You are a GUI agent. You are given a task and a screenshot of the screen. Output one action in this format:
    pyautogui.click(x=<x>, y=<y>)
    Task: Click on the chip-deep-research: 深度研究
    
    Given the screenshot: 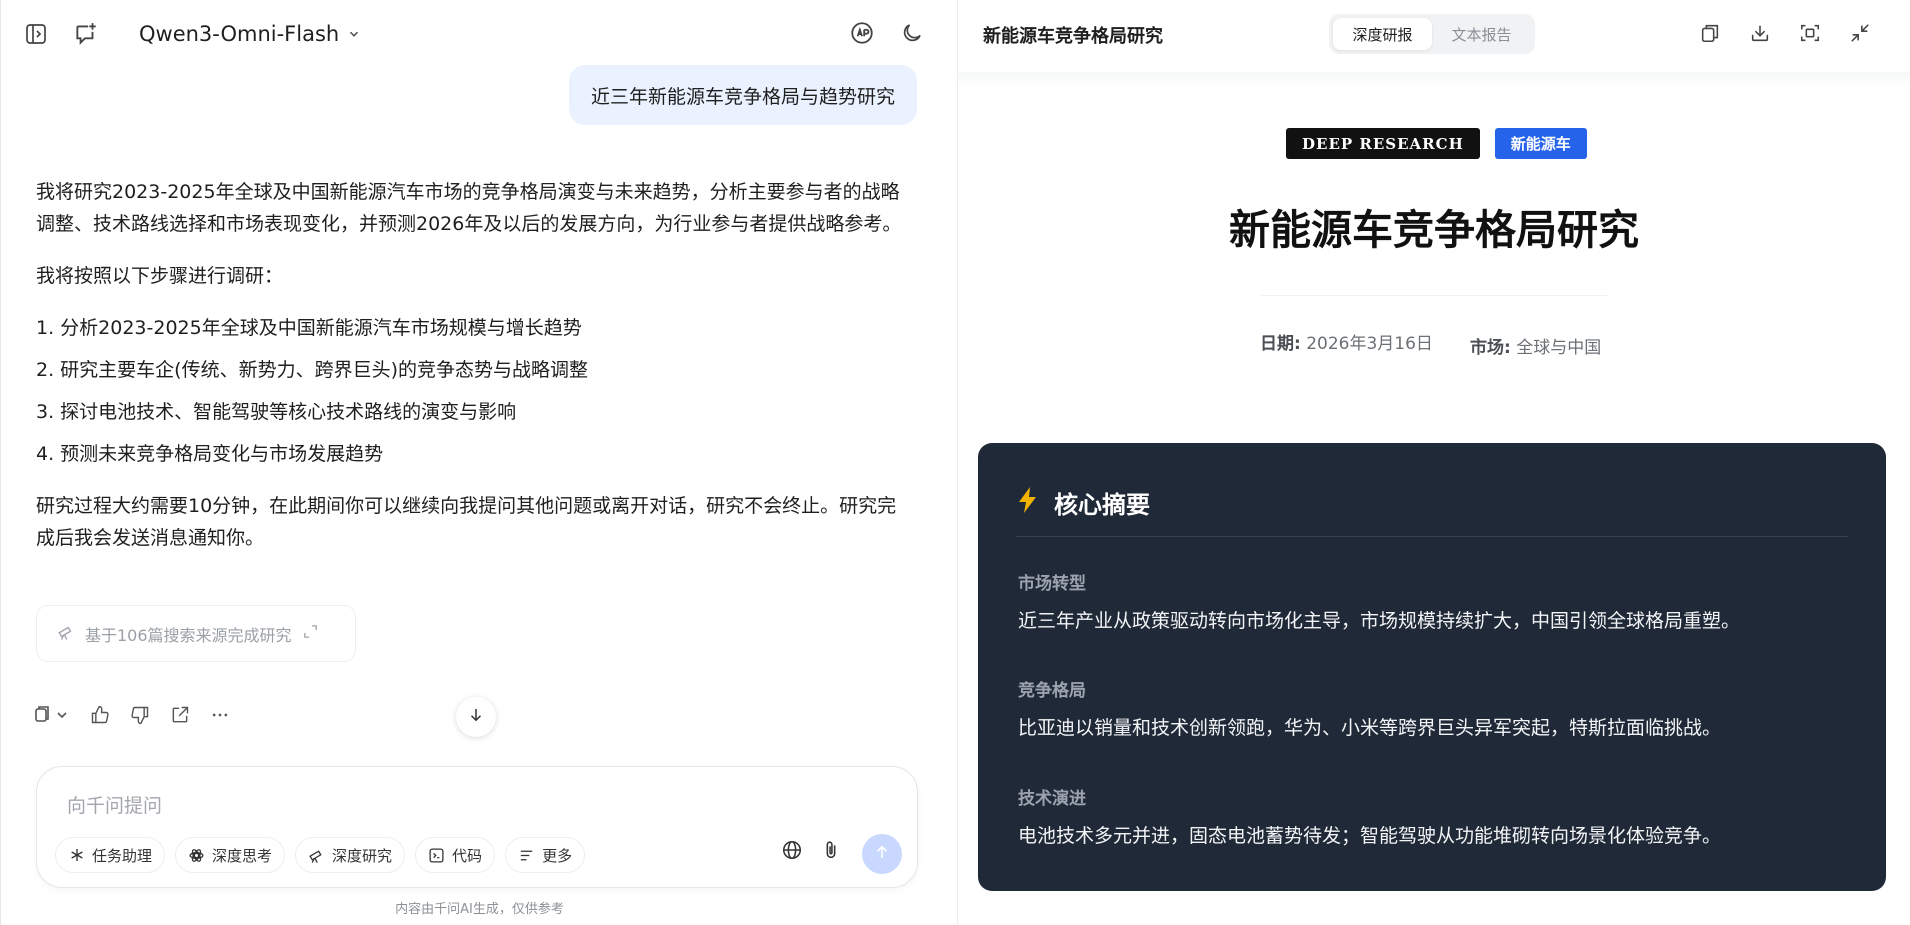 What is the action you would take?
    pyautogui.click(x=350, y=855)
    